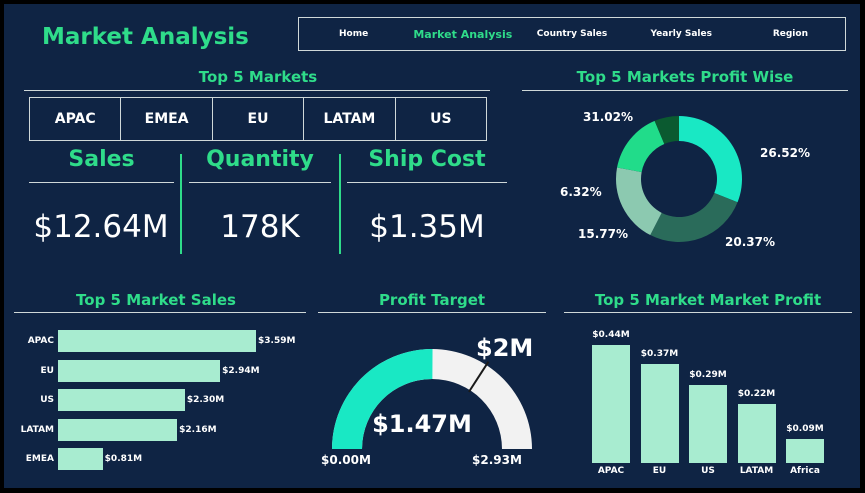 The image size is (865, 493). Describe the element at coordinates (257, 90) in the screenshot. I see `top-markets-rule` at that location.